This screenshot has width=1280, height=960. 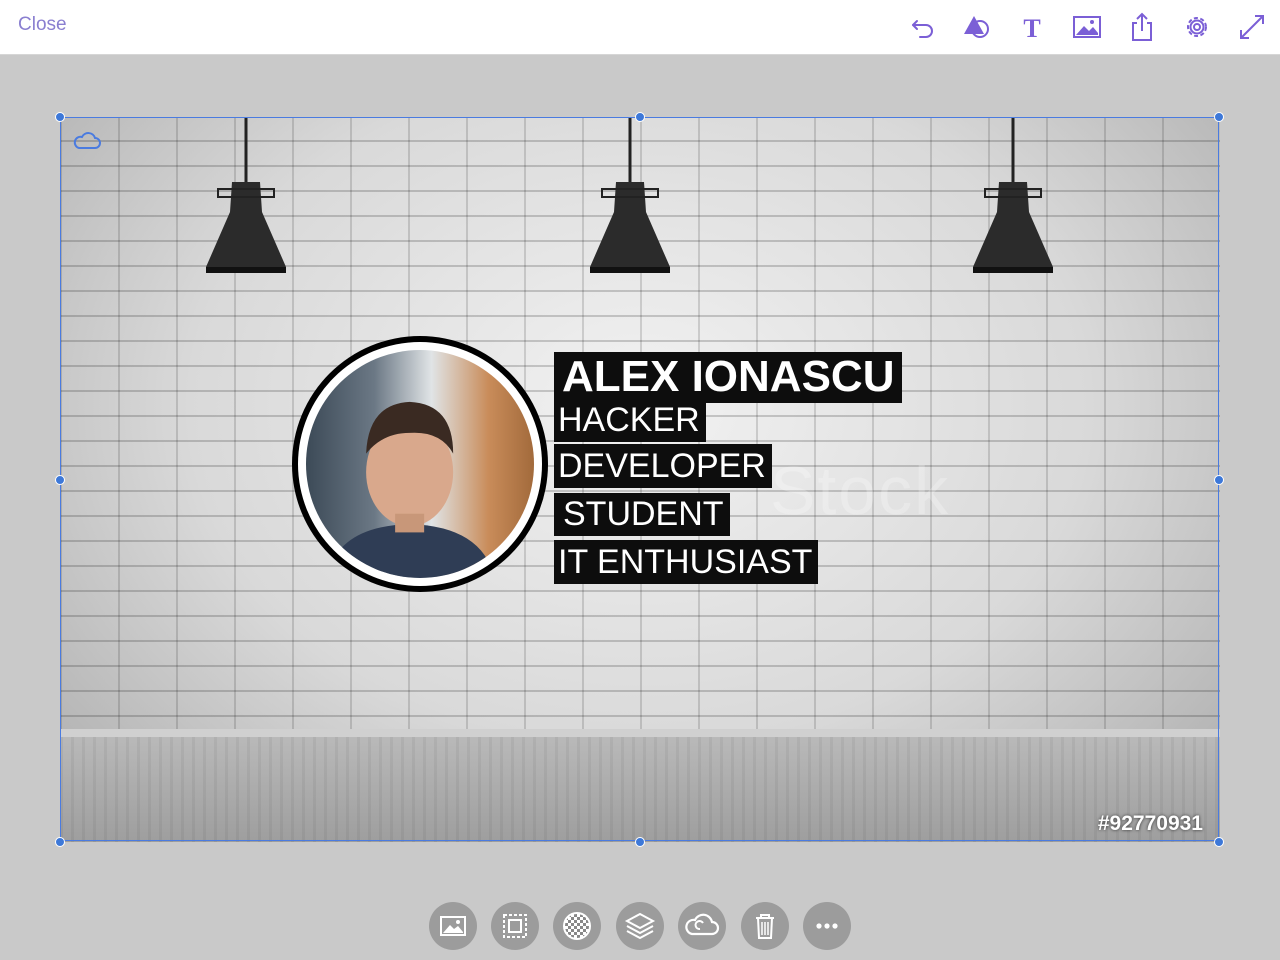 I want to click on resize-handle-bottom, so click(x=640, y=842).